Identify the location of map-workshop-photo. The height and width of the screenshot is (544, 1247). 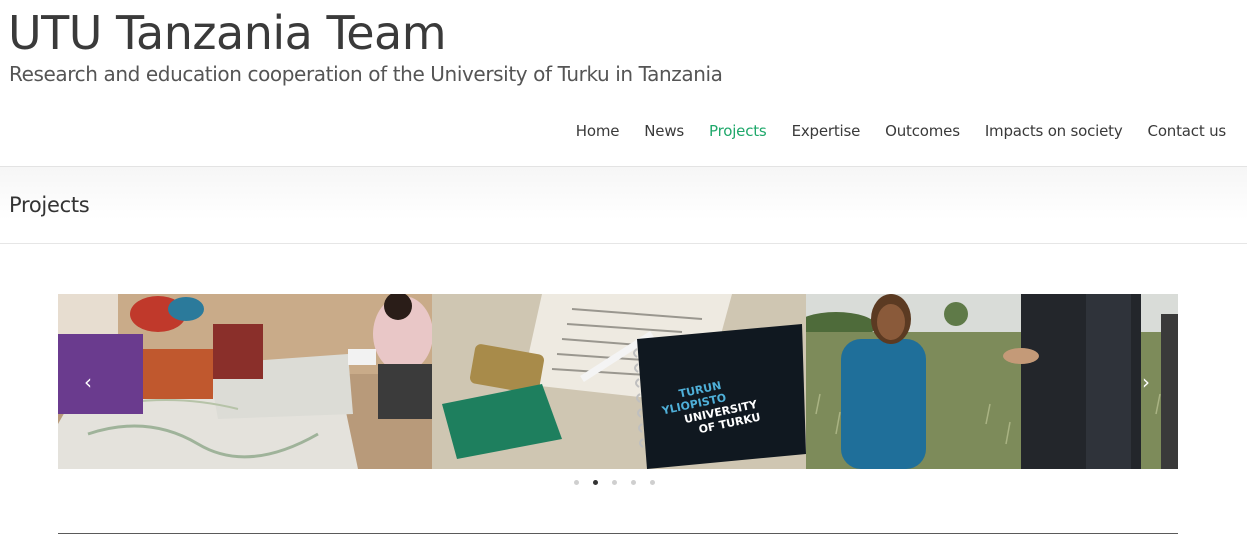
(245, 381).